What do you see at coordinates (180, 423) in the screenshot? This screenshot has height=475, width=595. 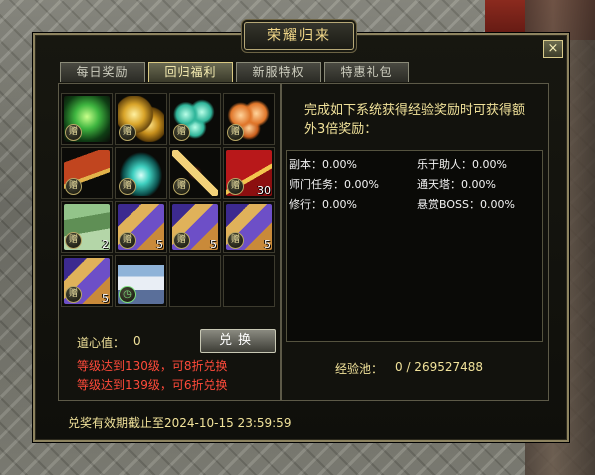 I see `expiry-notice: 兑奖有效期截止至2024-10-15 23:59:59` at bounding box center [180, 423].